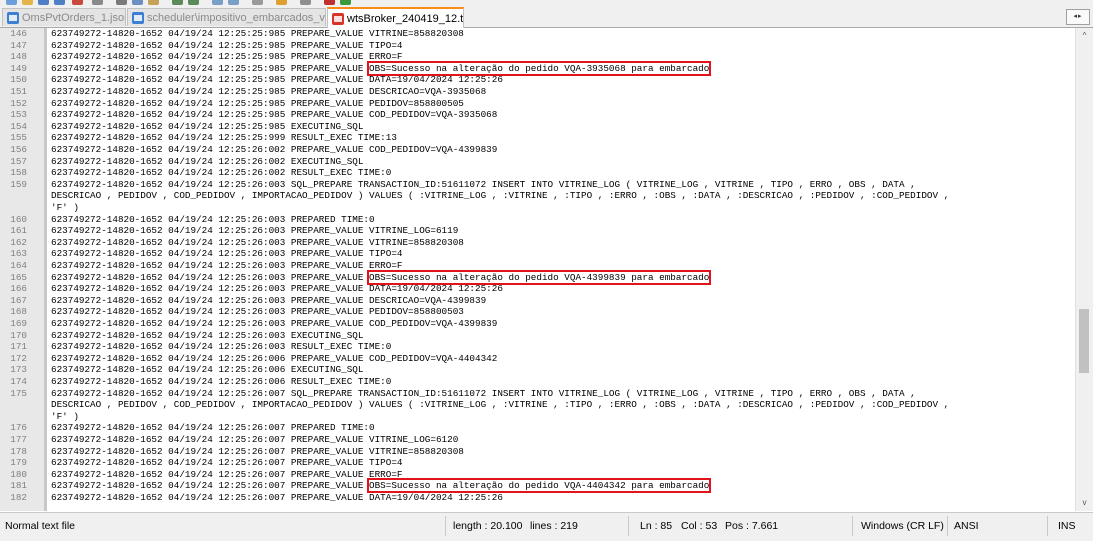 Image resolution: width=1093 pixels, height=541 pixels. What do you see at coordinates (18, 242) in the screenshot?
I see `line-number: 162` at bounding box center [18, 242].